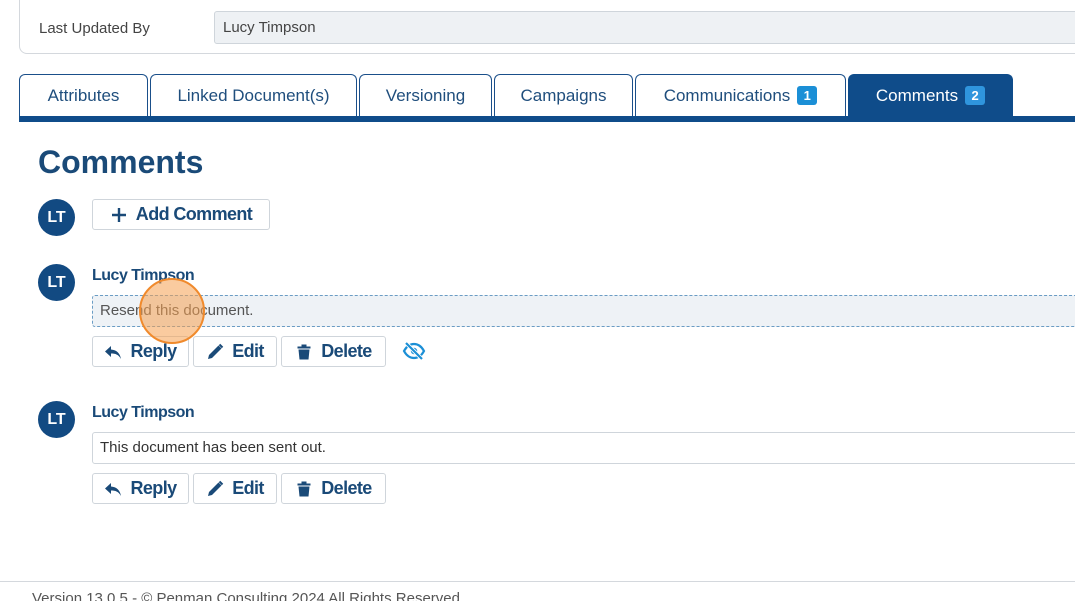  What do you see at coordinates (727, 95) in the screenshot?
I see `tab-label: Communications` at bounding box center [727, 95].